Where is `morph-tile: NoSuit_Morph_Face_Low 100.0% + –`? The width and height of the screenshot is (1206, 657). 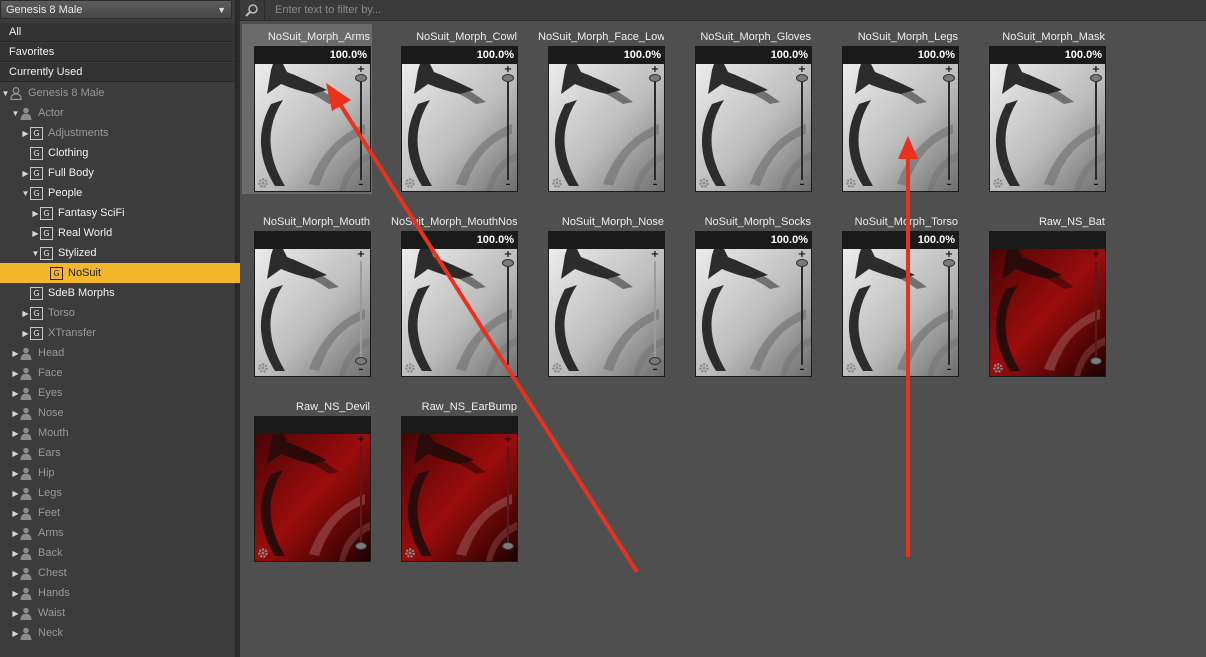
morph-tile: NoSuit_Morph_Face_Low 100.0% + – is located at coordinates (601, 109).